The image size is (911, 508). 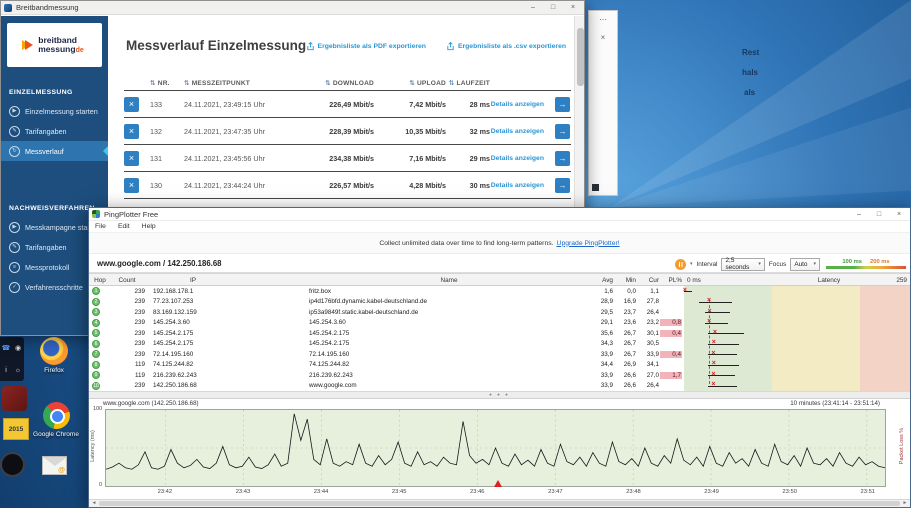 What do you see at coordinates (6, 348) in the screenshot?
I see `phone-icon: ☎` at bounding box center [6, 348].